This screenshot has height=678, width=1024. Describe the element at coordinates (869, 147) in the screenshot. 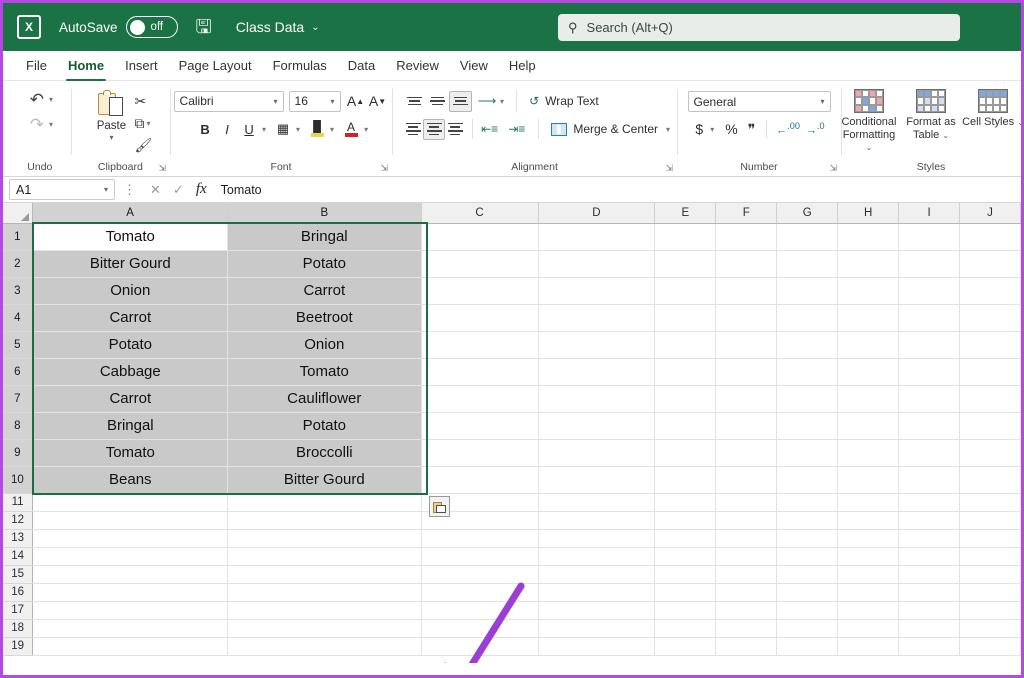

I see `conditional-formatting-chevron-down-icon: ⌄` at that location.